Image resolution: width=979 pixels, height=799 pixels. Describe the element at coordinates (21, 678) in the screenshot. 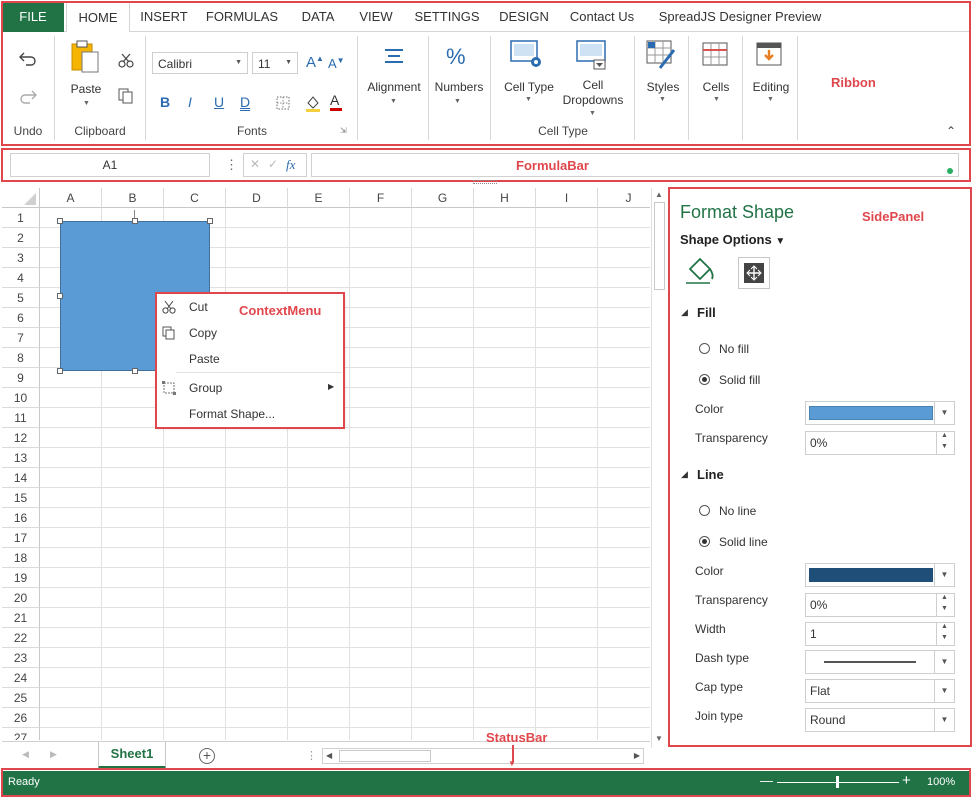

I see `row-header: 24` at that location.